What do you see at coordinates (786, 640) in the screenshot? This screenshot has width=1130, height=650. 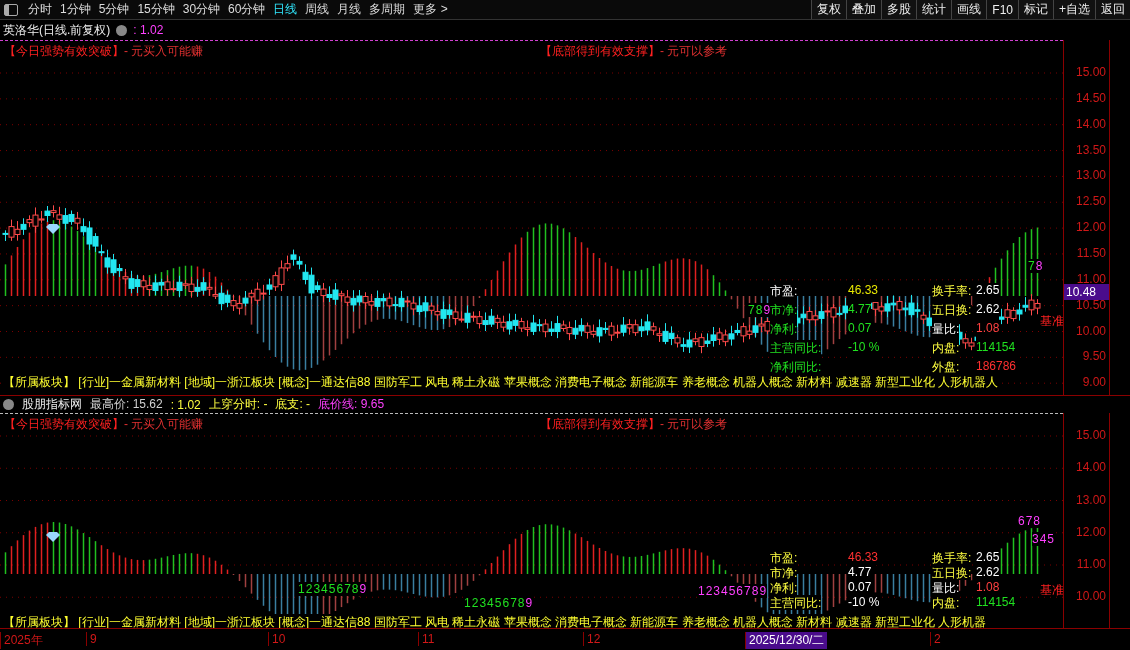 I see `date-label: 2025/12/30/二` at bounding box center [786, 640].